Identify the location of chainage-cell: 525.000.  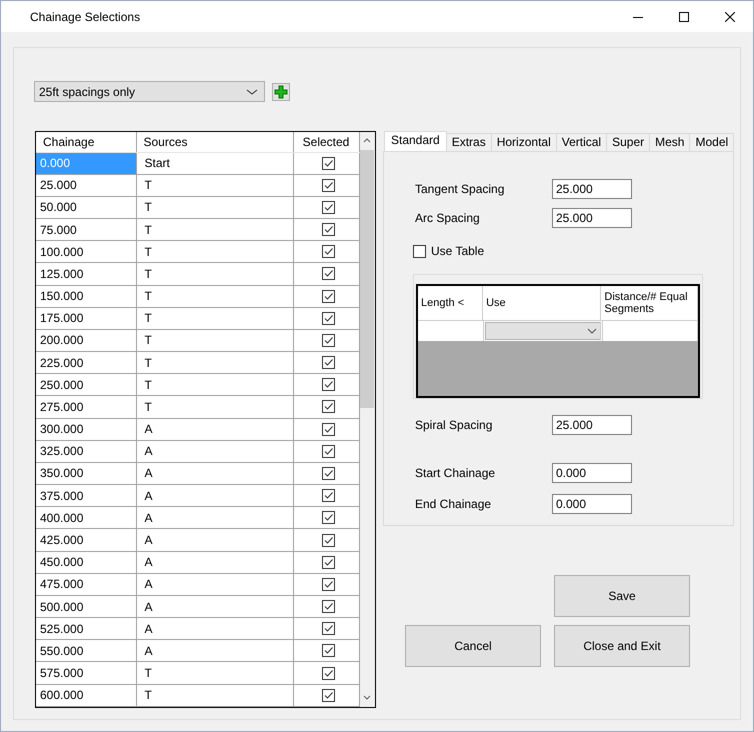
(86, 629).